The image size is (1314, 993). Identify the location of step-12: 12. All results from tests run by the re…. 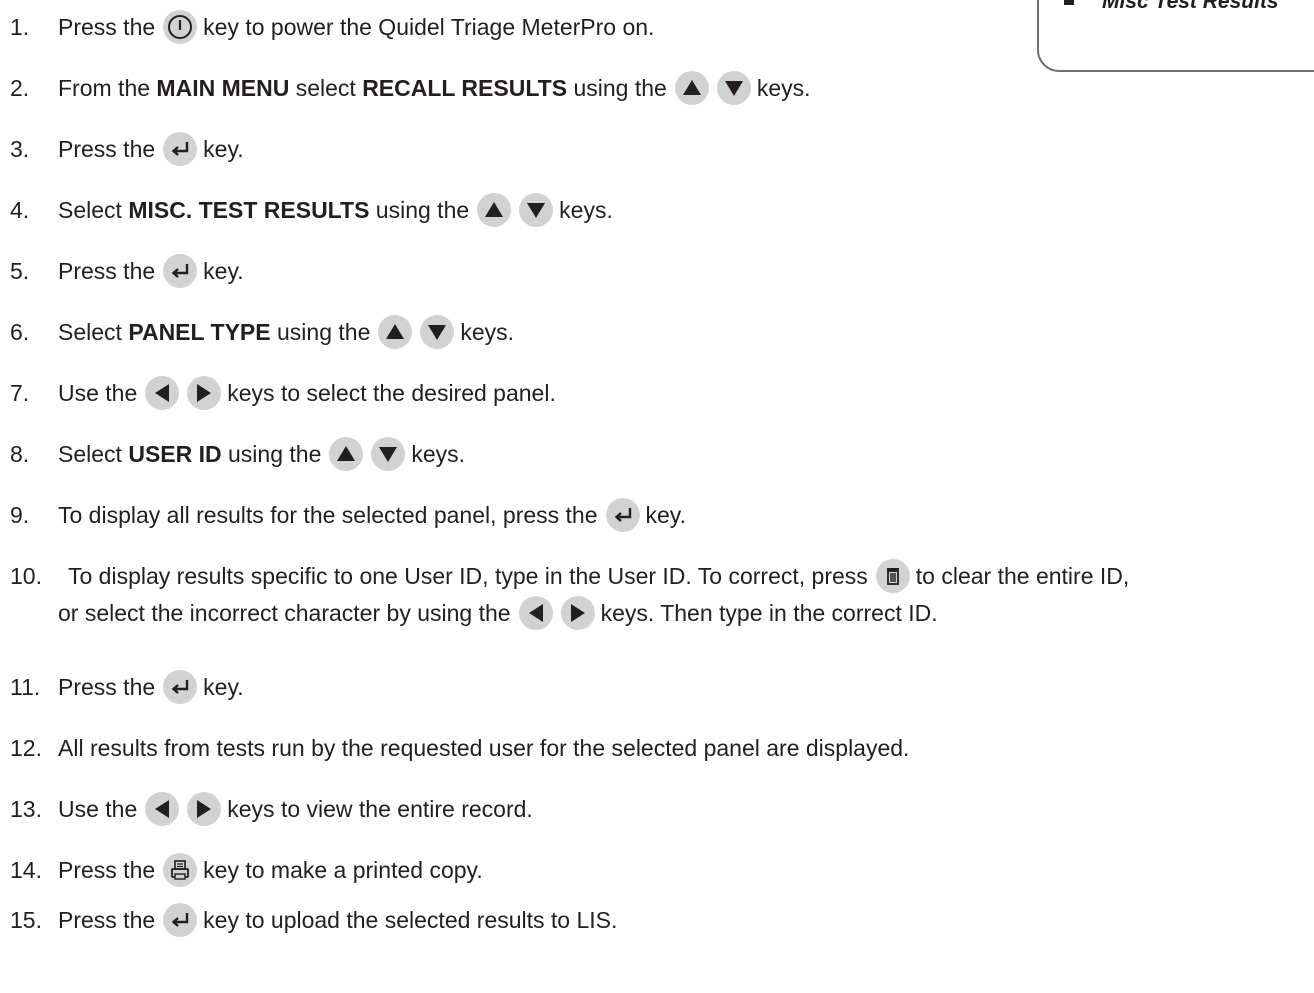
(660, 748).